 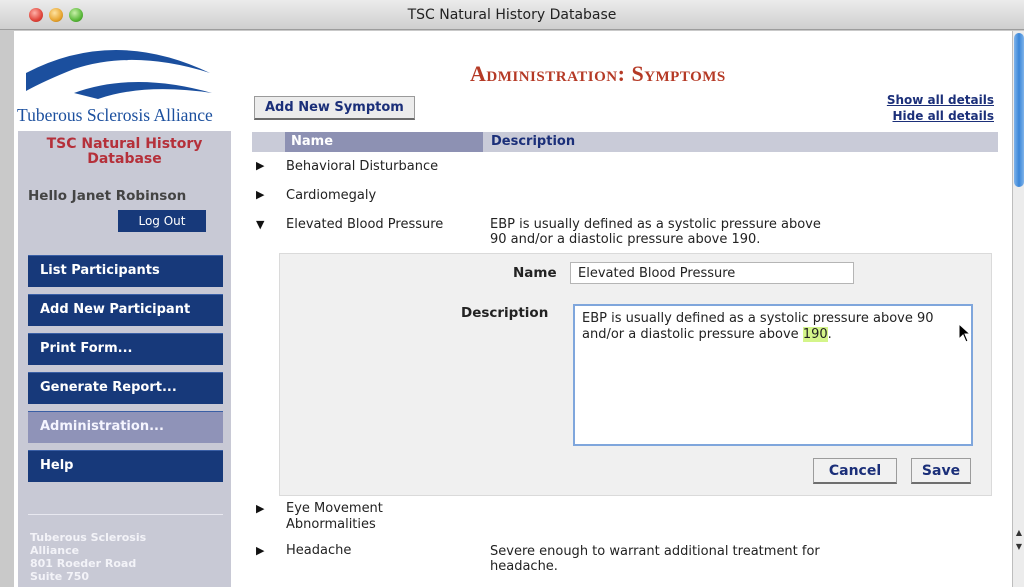 What do you see at coordinates (364, 225) in the screenshot?
I see `symptom-name: Elevated Blood Pressure` at bounding box center [364, 225].